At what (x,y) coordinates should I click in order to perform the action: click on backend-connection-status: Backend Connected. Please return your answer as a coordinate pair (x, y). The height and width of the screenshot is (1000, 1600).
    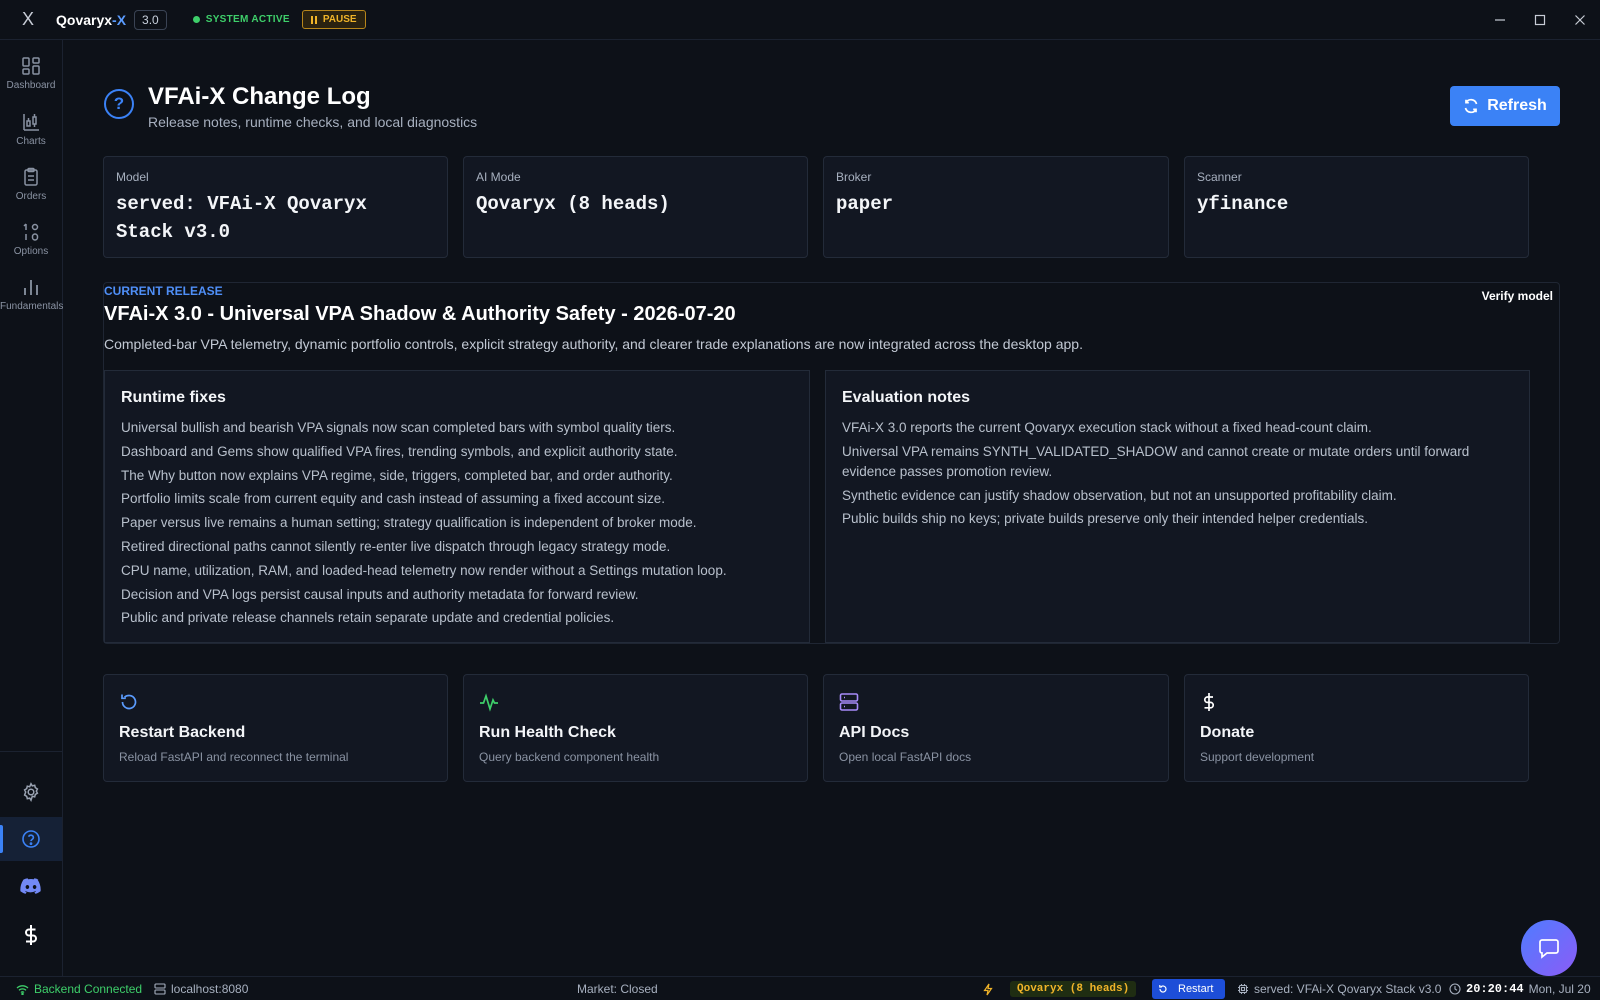
    Looking at the image, I should click on (79, 988).